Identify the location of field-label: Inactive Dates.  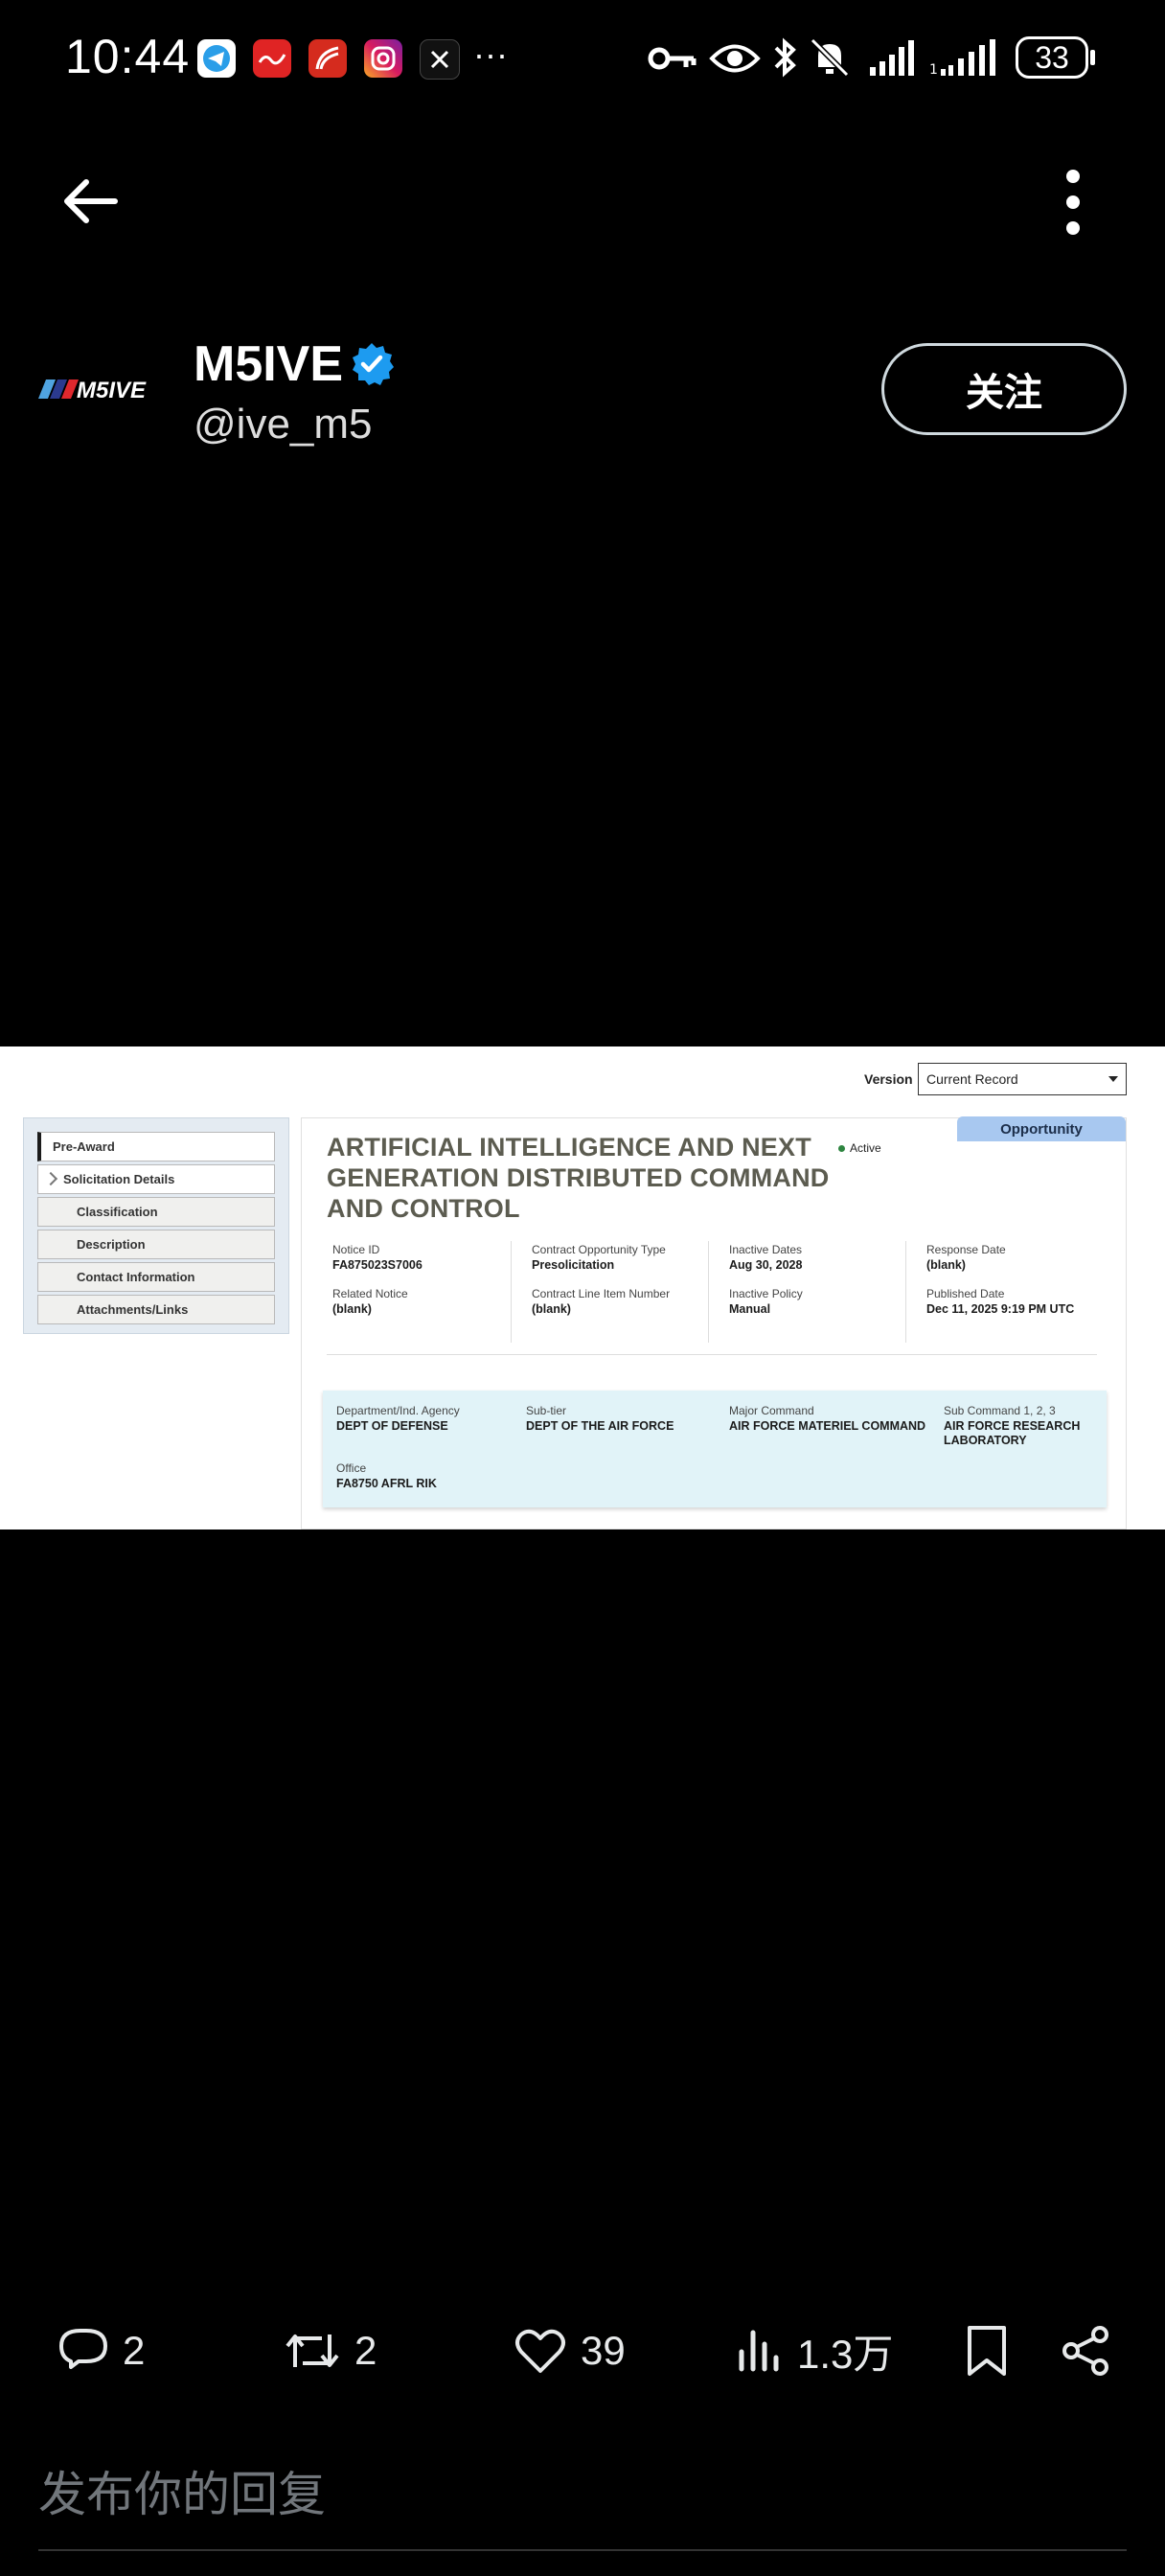
(766, 1249).